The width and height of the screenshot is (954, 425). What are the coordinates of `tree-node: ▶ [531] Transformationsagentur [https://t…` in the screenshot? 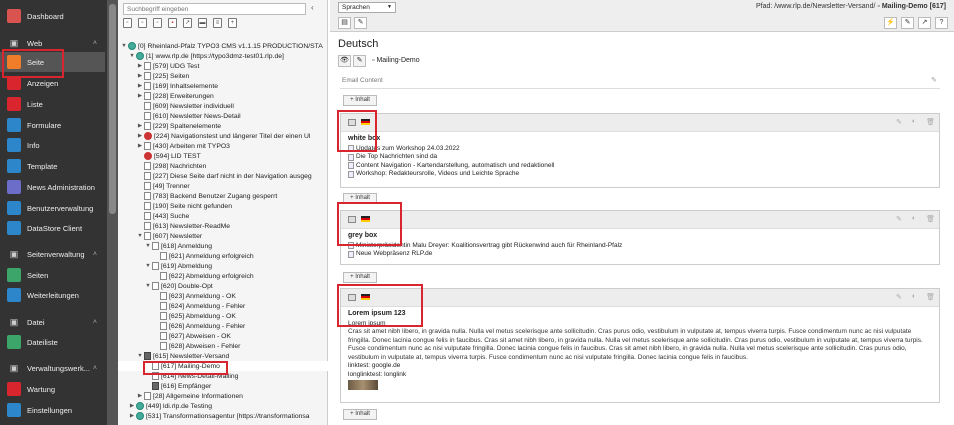 It's located at (223, 416).